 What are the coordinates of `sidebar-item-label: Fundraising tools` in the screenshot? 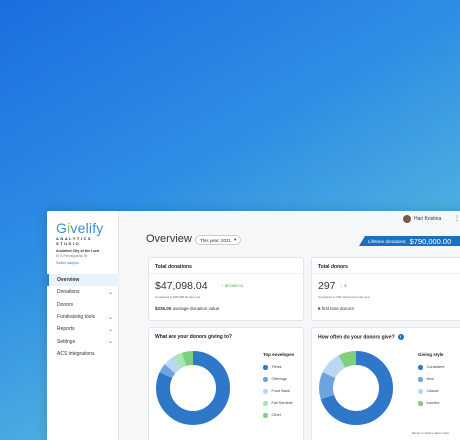 It's located at (76, 317).